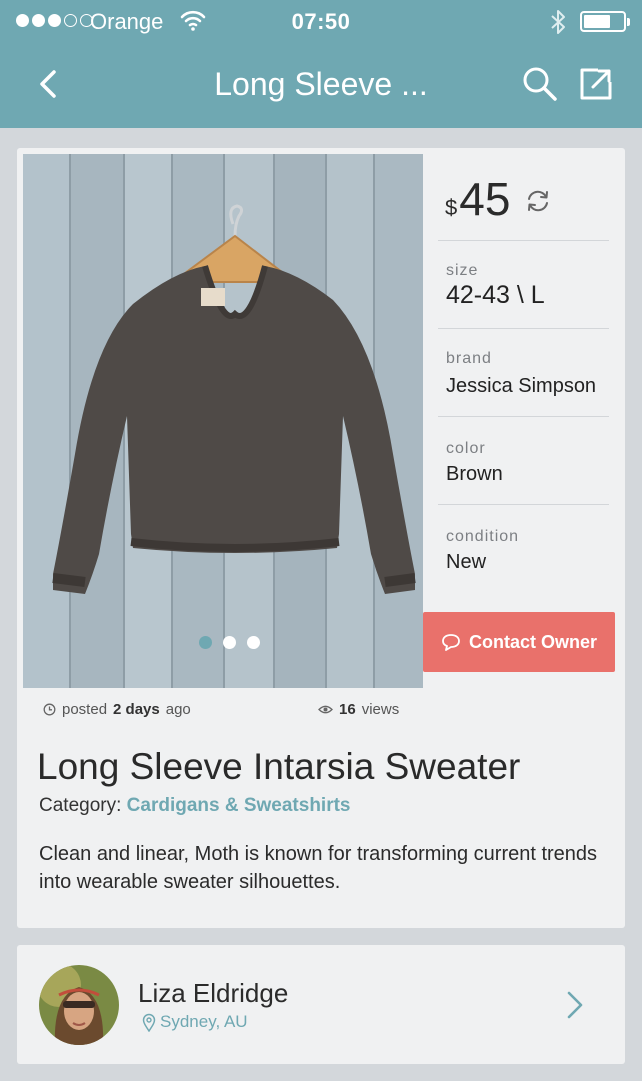 This screenshot has height=1081, width=642. Describe the element at coordinates (466, 562) in the screenshot. I see `condition-value: New` at that location.